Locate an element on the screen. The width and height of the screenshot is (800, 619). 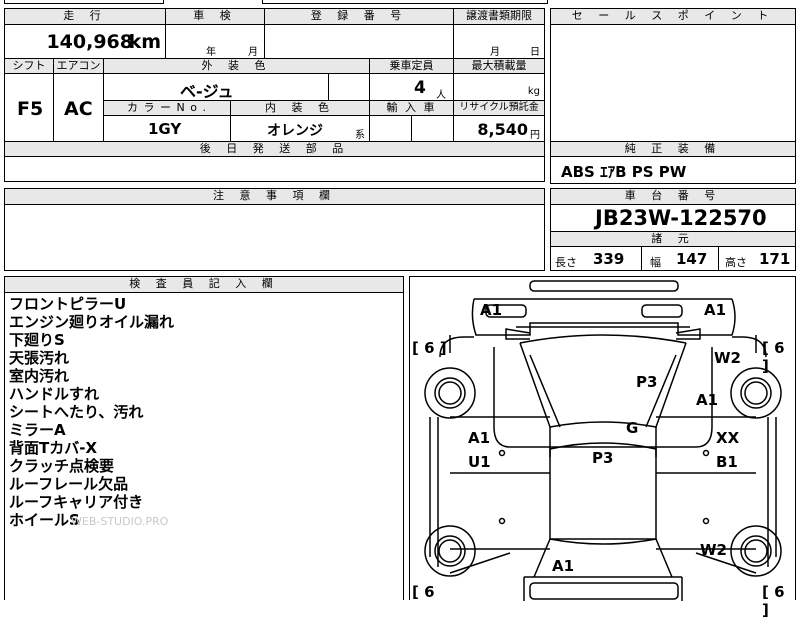
caution-cell is located at coordinates (274, 237).